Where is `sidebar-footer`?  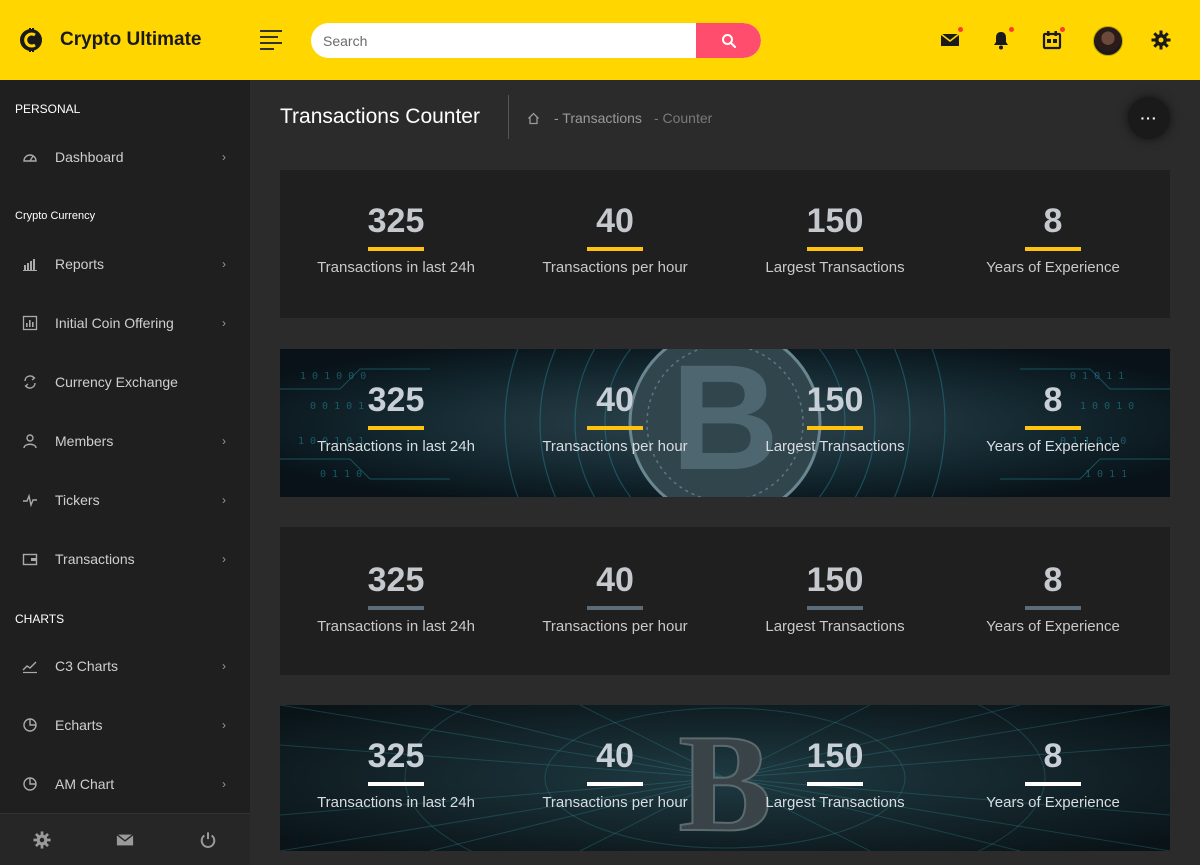
sidebar-footer is located at coordinates (125, 839).